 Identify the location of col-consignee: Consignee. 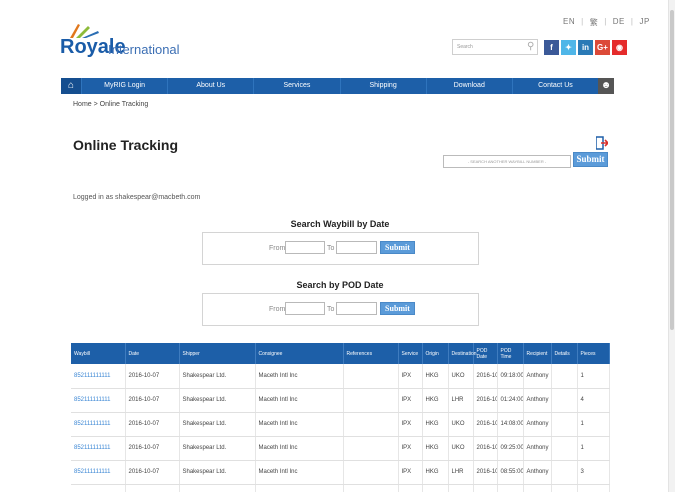
(299, 353).